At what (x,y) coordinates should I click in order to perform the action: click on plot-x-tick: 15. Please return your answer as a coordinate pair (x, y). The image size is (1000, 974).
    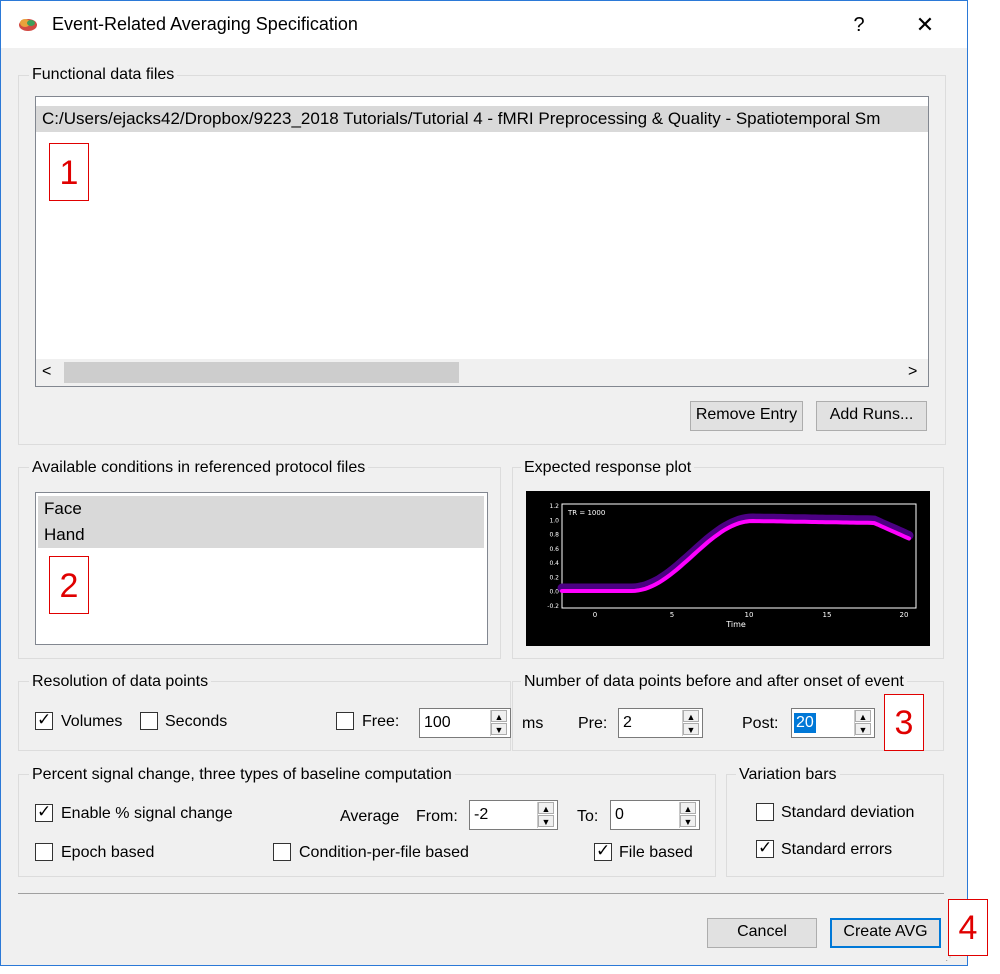
    Looking at the image, I should click on (827, 615).